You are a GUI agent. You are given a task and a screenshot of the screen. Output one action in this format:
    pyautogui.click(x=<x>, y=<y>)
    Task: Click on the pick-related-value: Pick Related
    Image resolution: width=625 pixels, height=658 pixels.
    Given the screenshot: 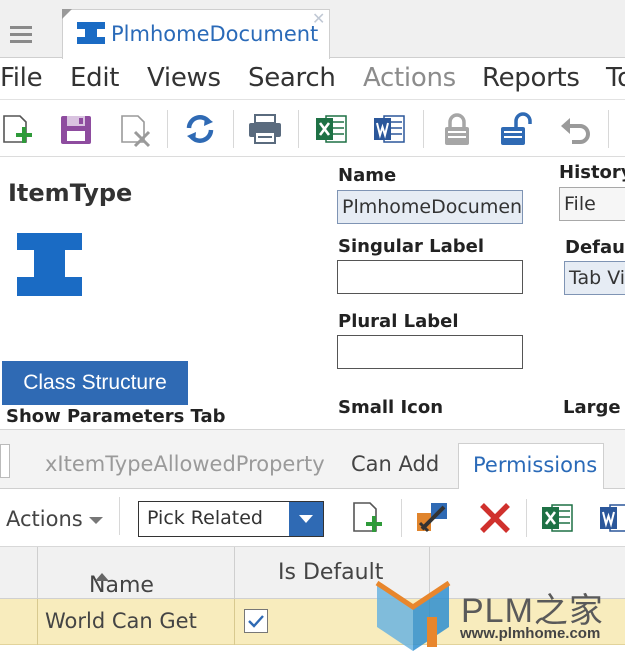 What is the action you would take?
    pyautogui.click(x=205, y=518)
    